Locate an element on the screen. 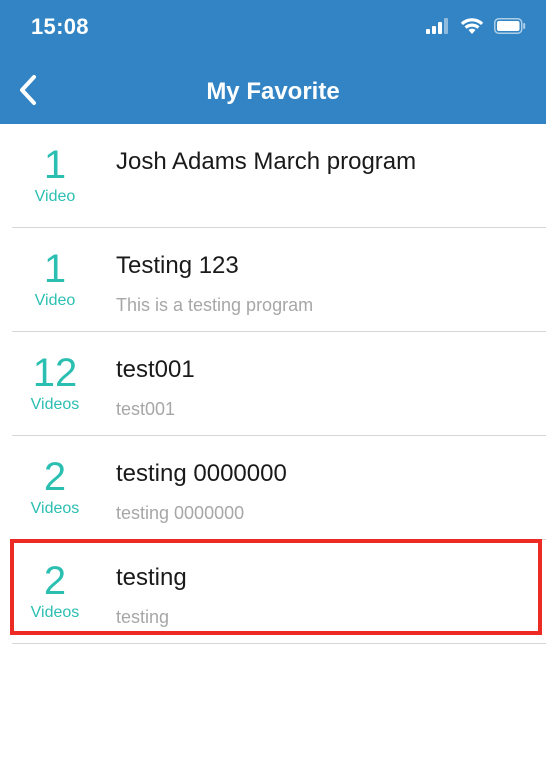 The image size is (546, 784). program-title: Testing 123 is located at coordinates (177, 265).